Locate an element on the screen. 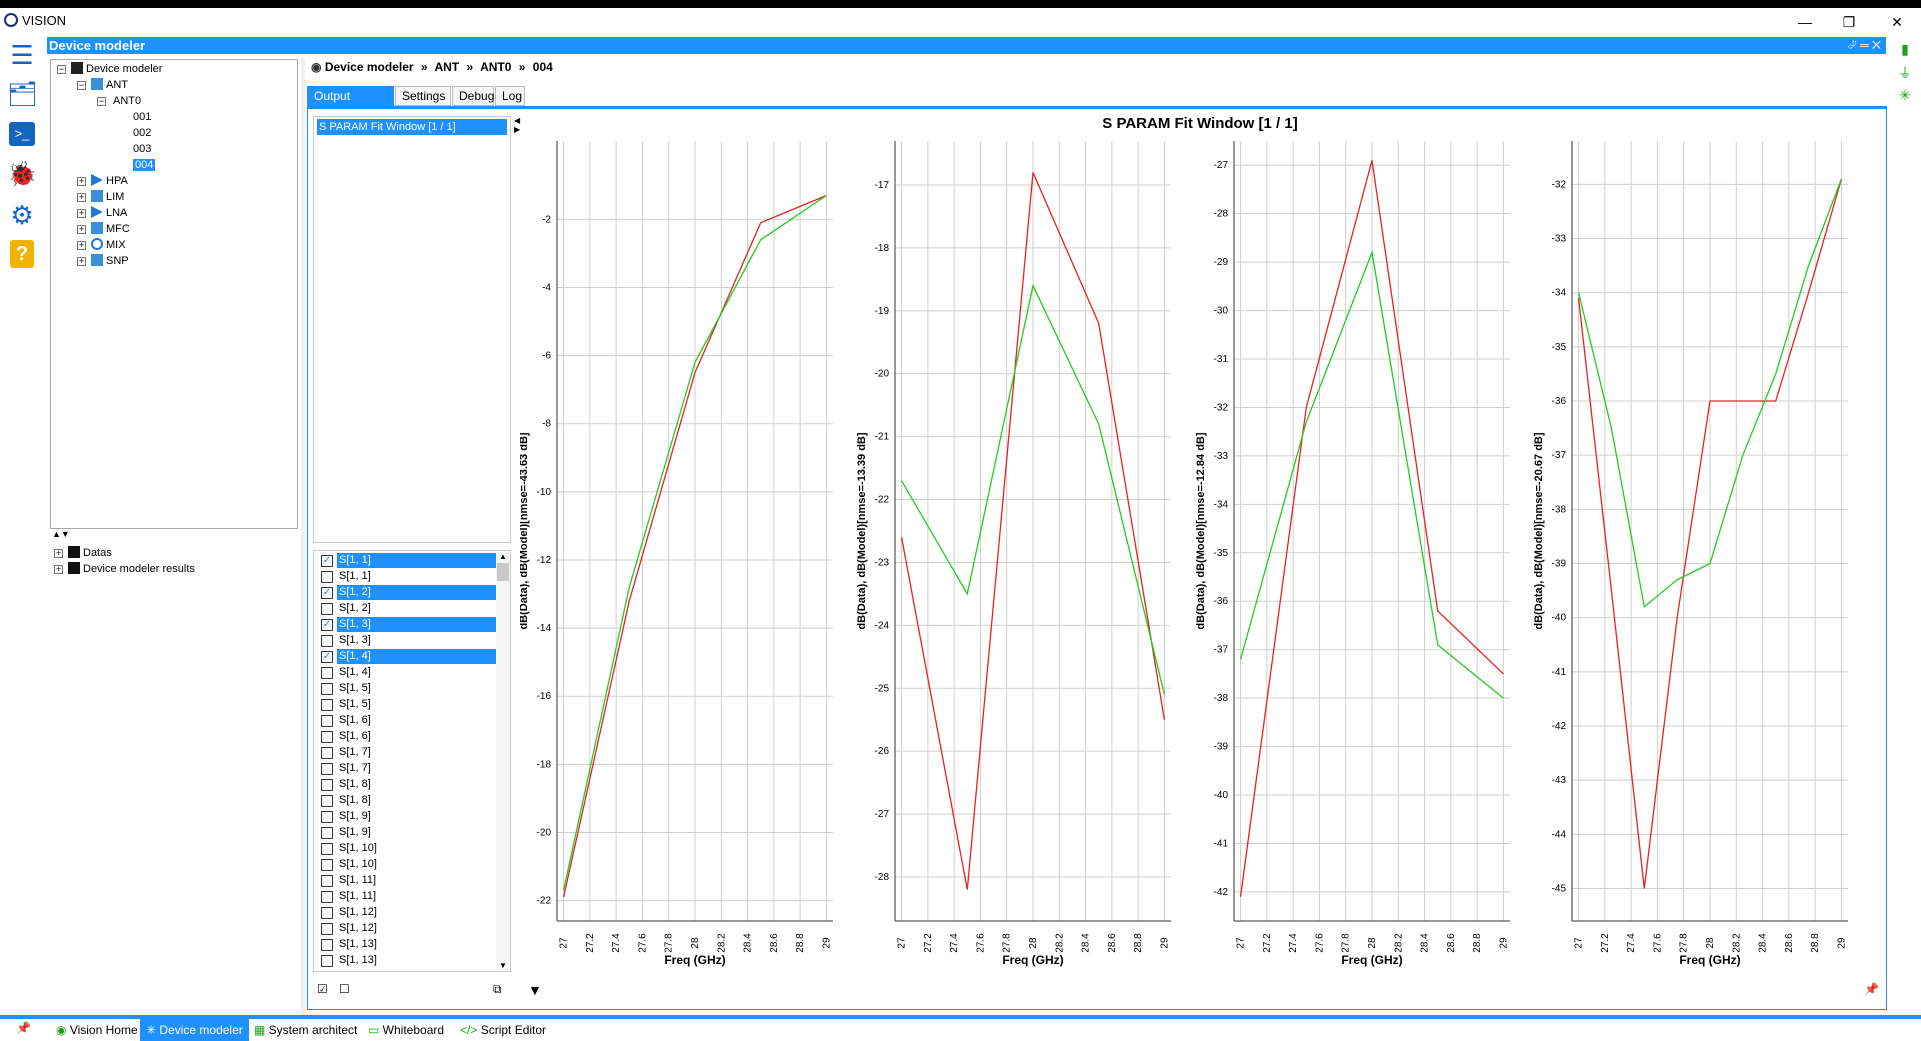 This screenshot has height=1041, width=1921. tree-node-results: Device modeler results is located at coordinates (131, 569).